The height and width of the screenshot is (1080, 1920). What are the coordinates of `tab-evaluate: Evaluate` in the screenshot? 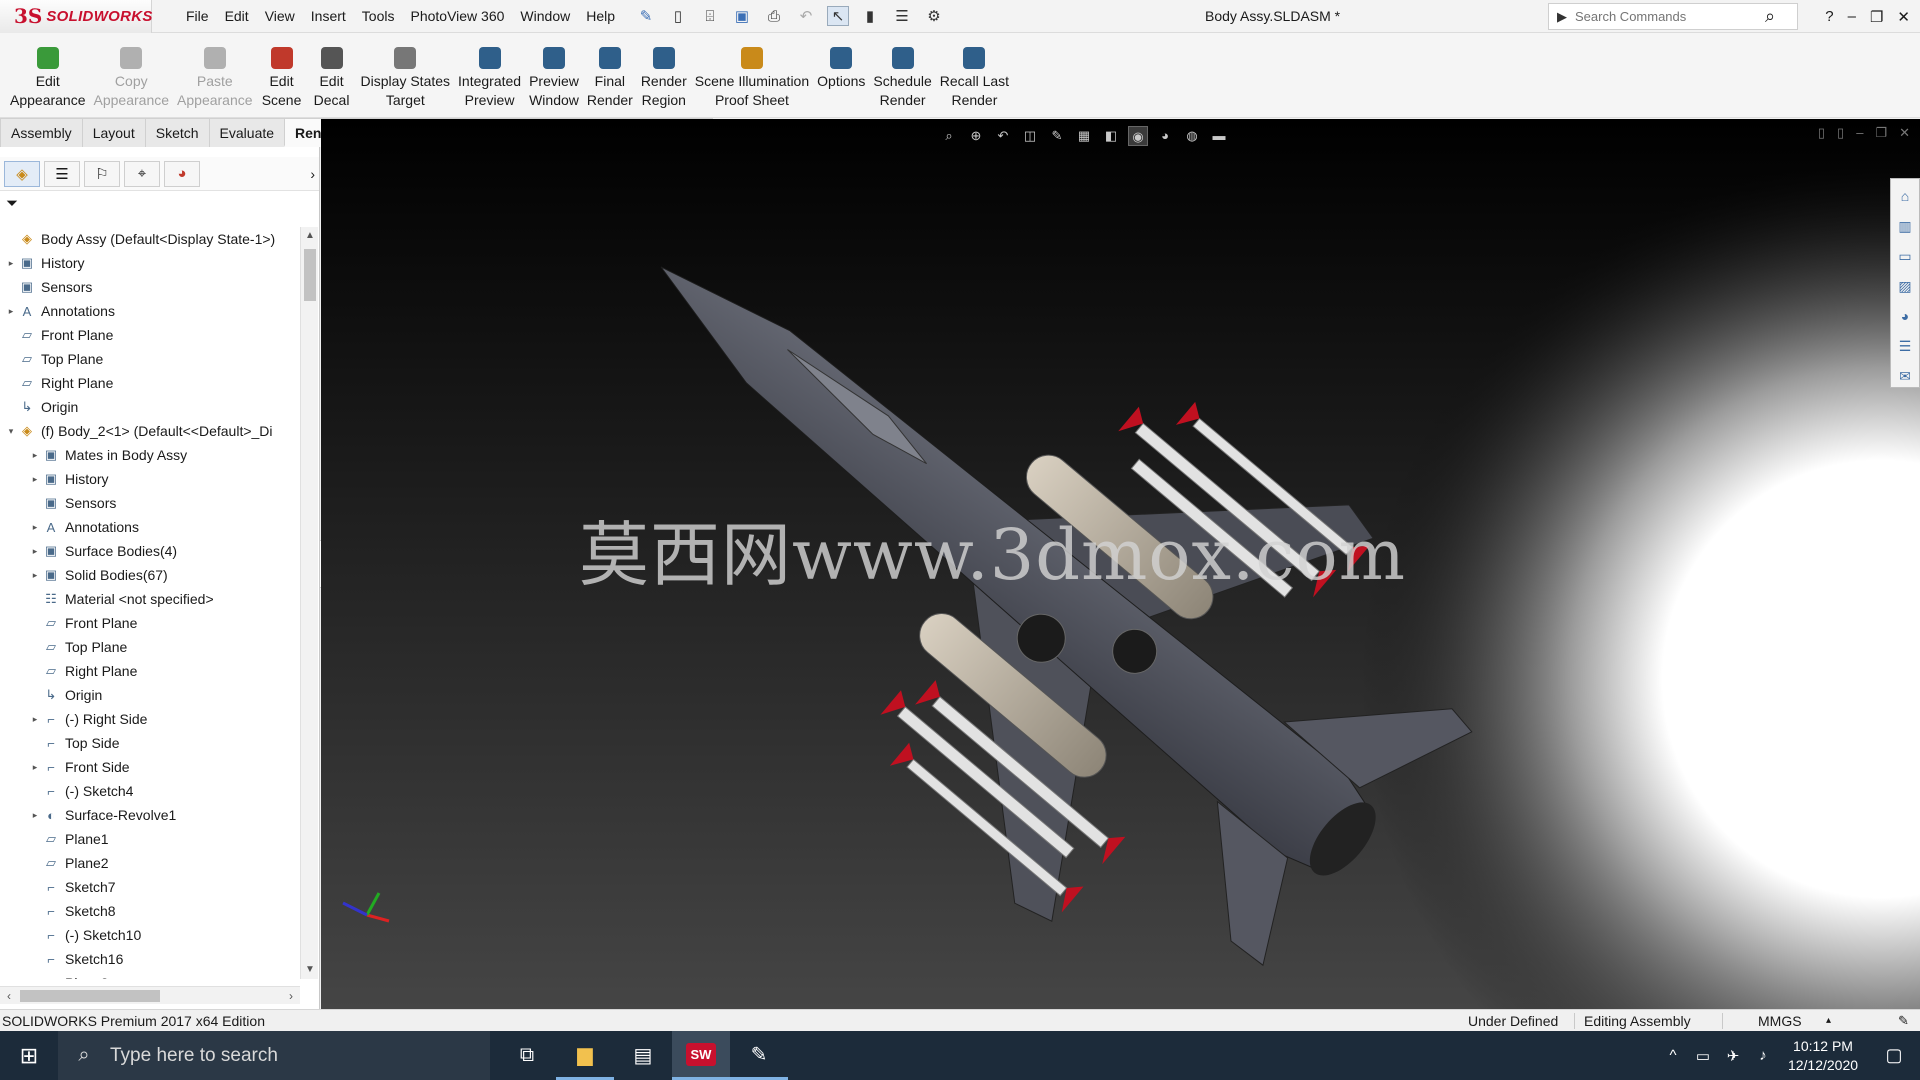 It's located at (247, 132).